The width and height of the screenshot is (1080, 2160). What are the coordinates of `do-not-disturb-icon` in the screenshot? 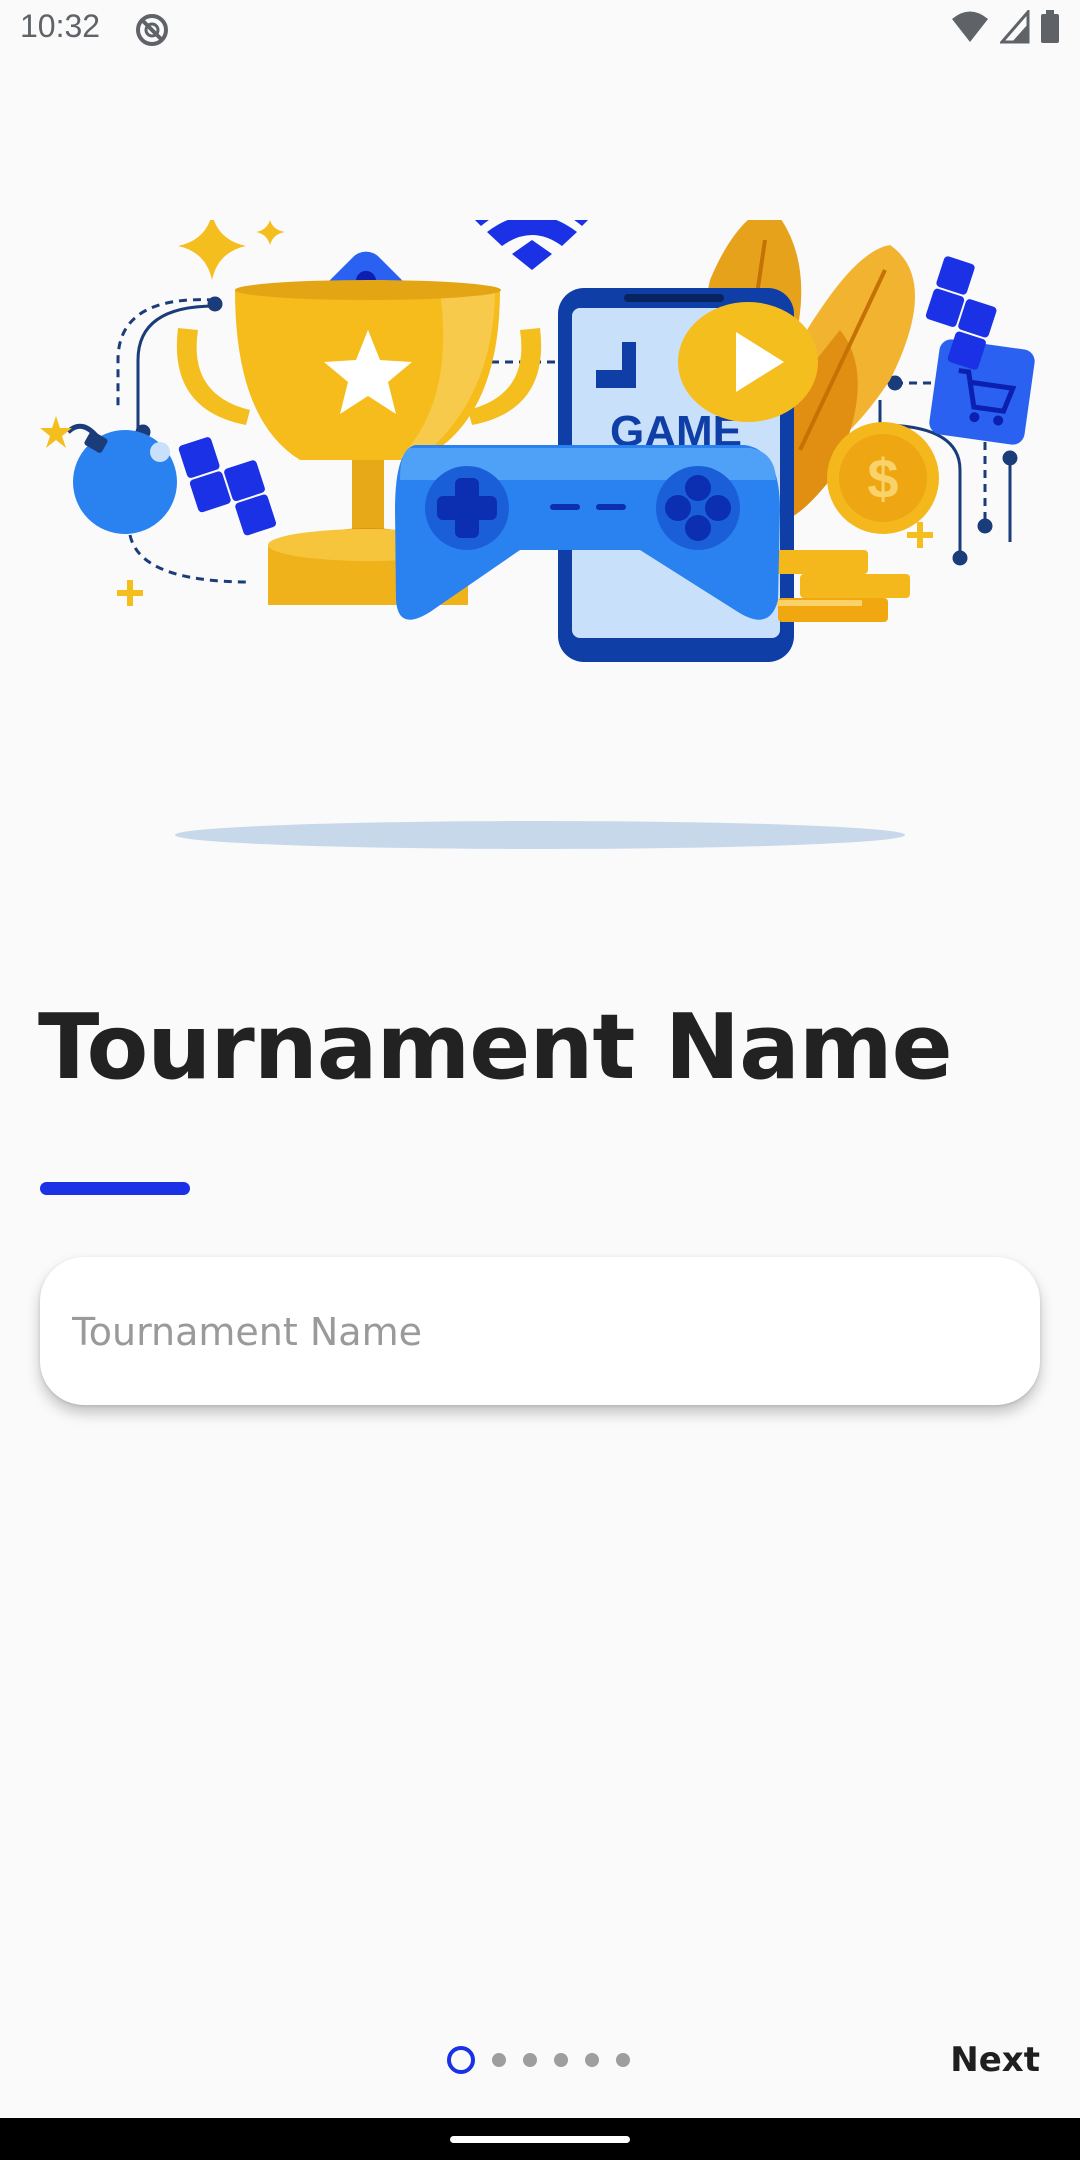 It's located at (152, 30).